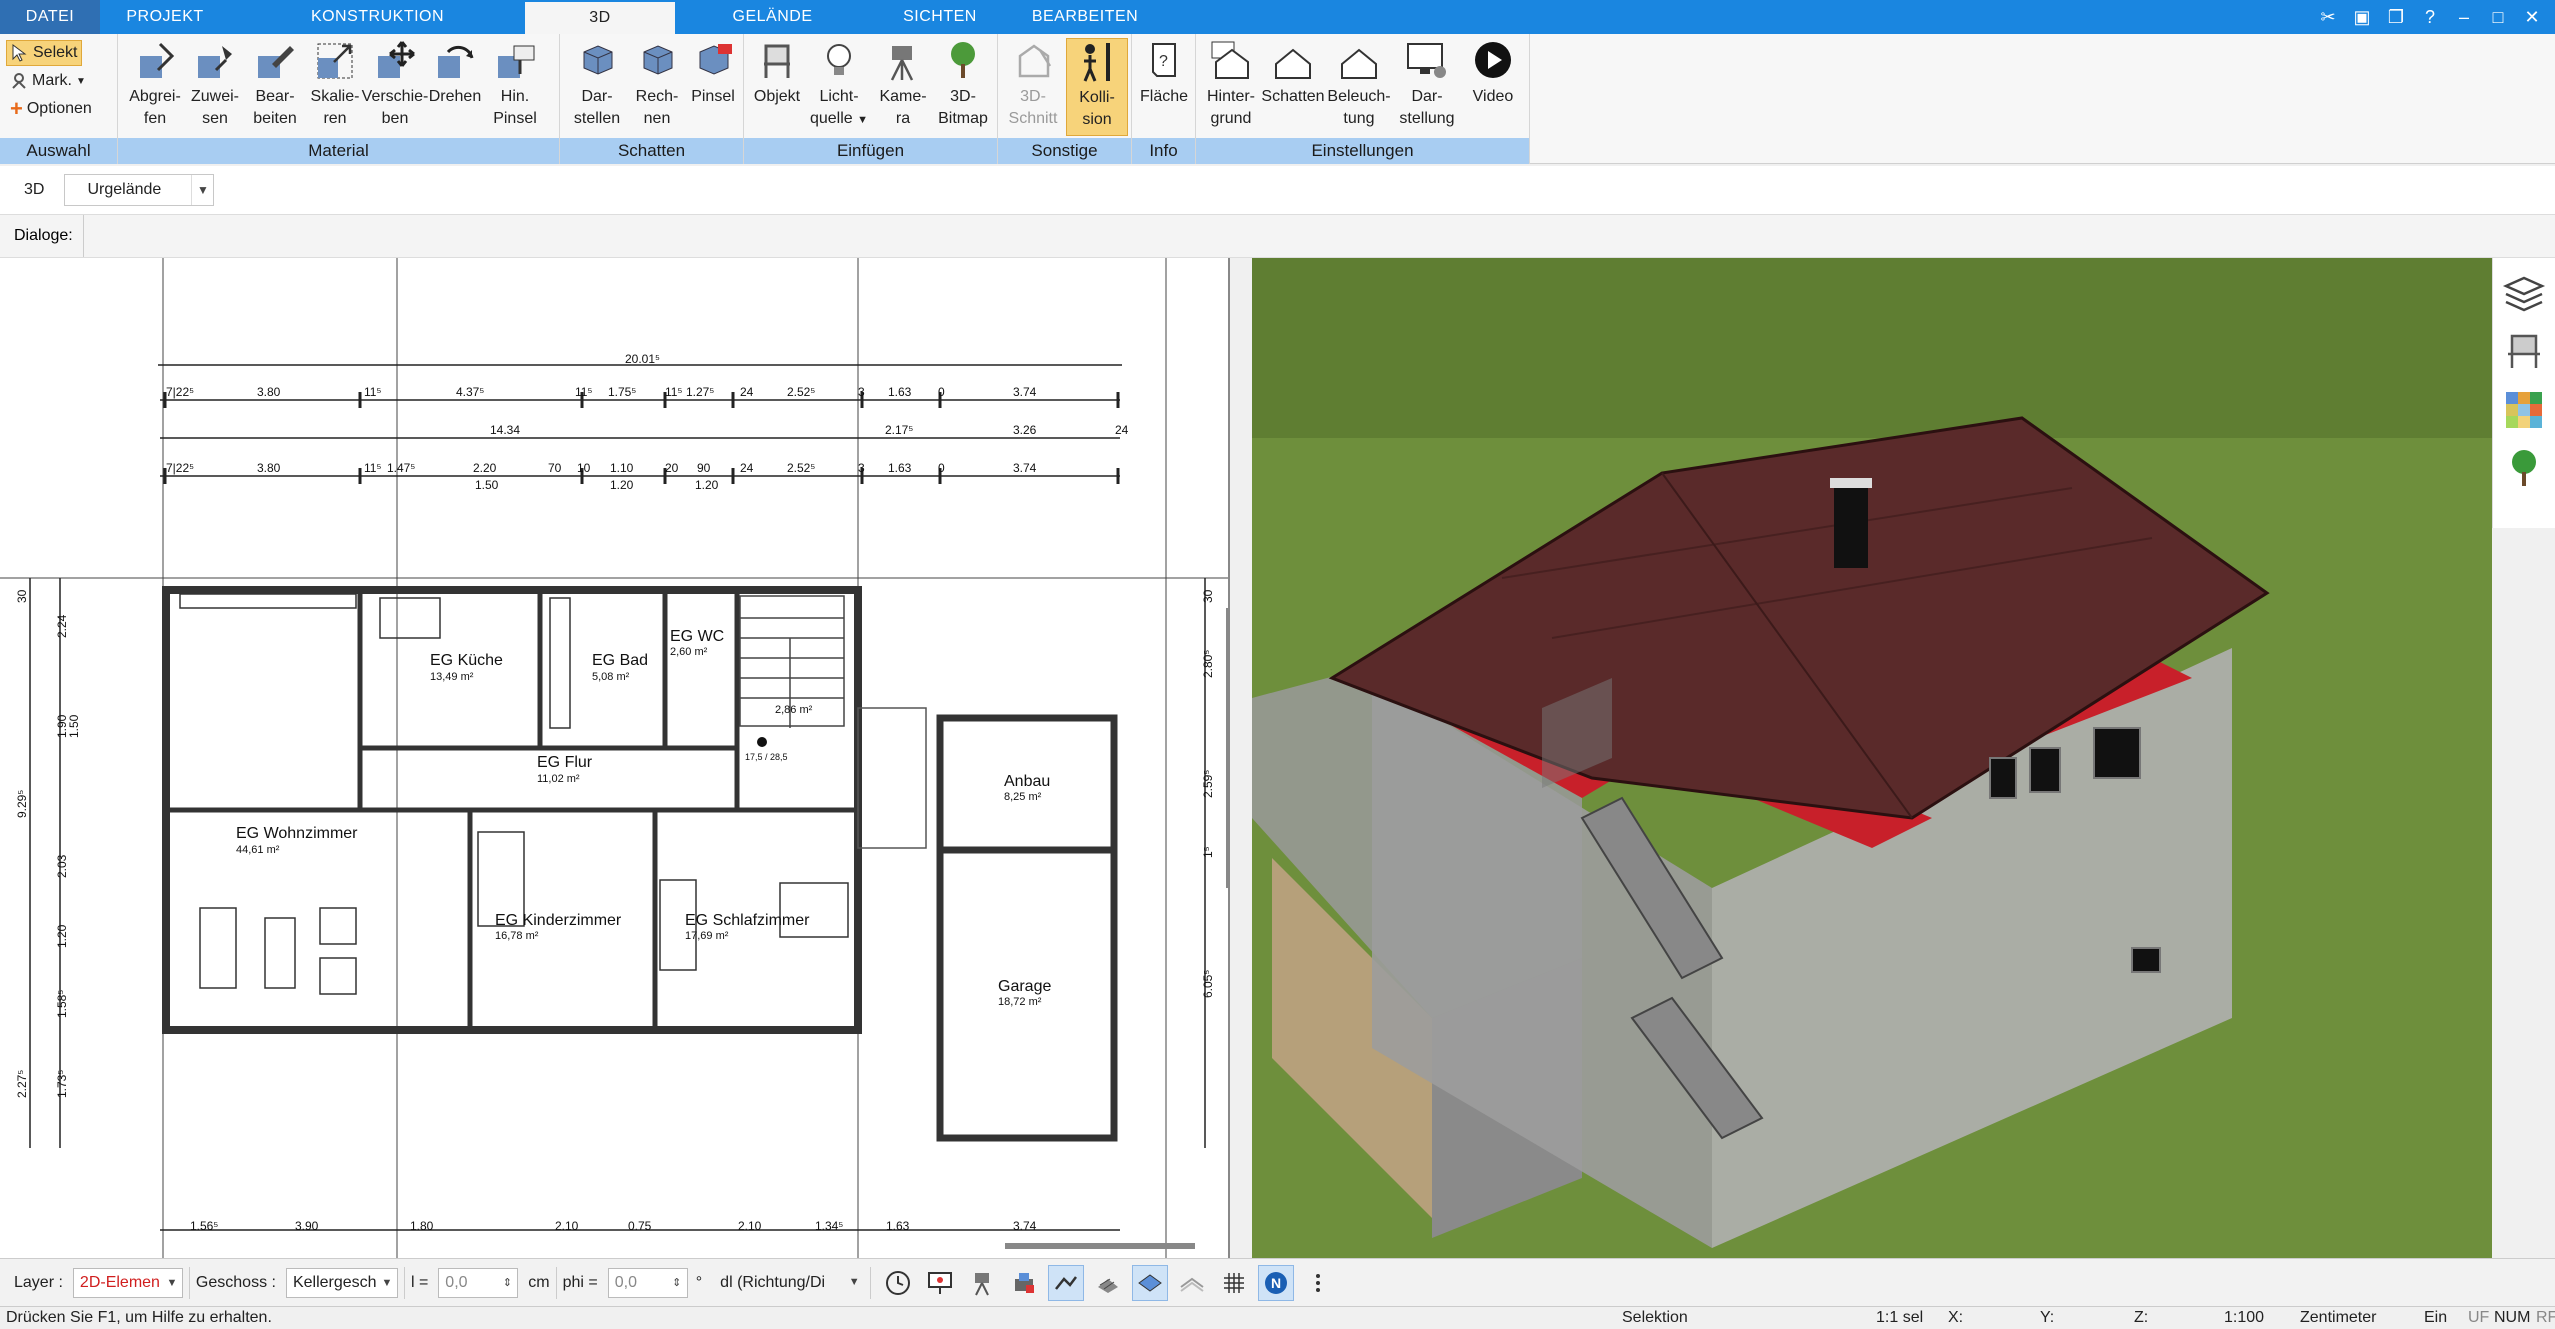 The image size is (2555, 1329). What do you see at coordinates (44, 53) in the screenshot?
I see `selekt-button: Selekt` at bounding box center [44, 53].